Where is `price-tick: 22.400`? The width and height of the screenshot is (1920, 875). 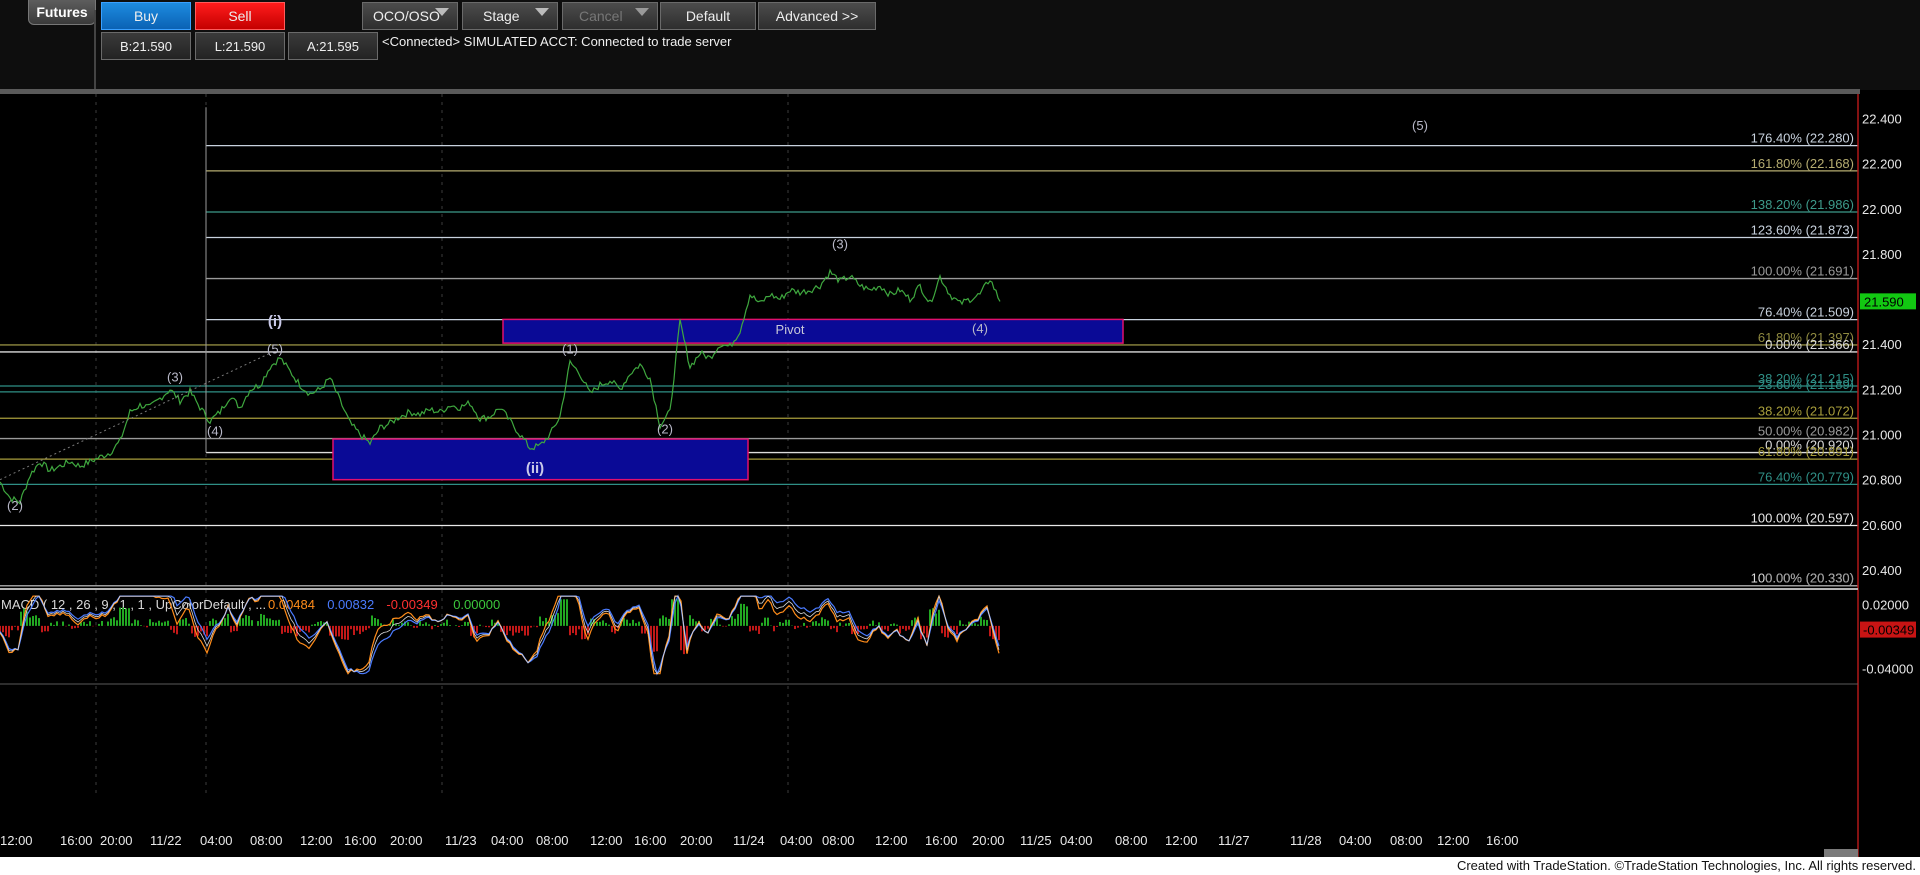 price-tick: 22.400 is located at coordinates (1882, 119).